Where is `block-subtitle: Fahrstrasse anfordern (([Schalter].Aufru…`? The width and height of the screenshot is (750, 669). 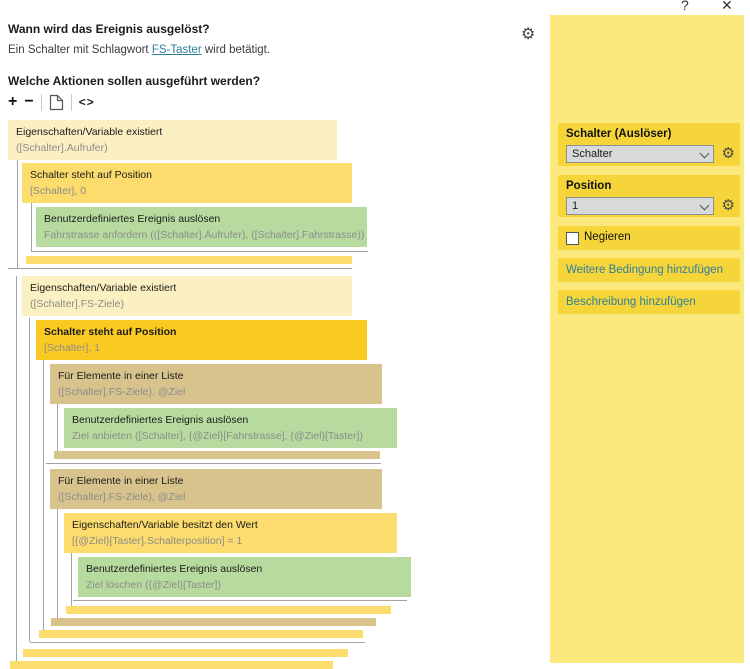 block-subtitle: Fahrstrasse anfordern (([Schalter].Aufru… is located at coordinates (204, 235).